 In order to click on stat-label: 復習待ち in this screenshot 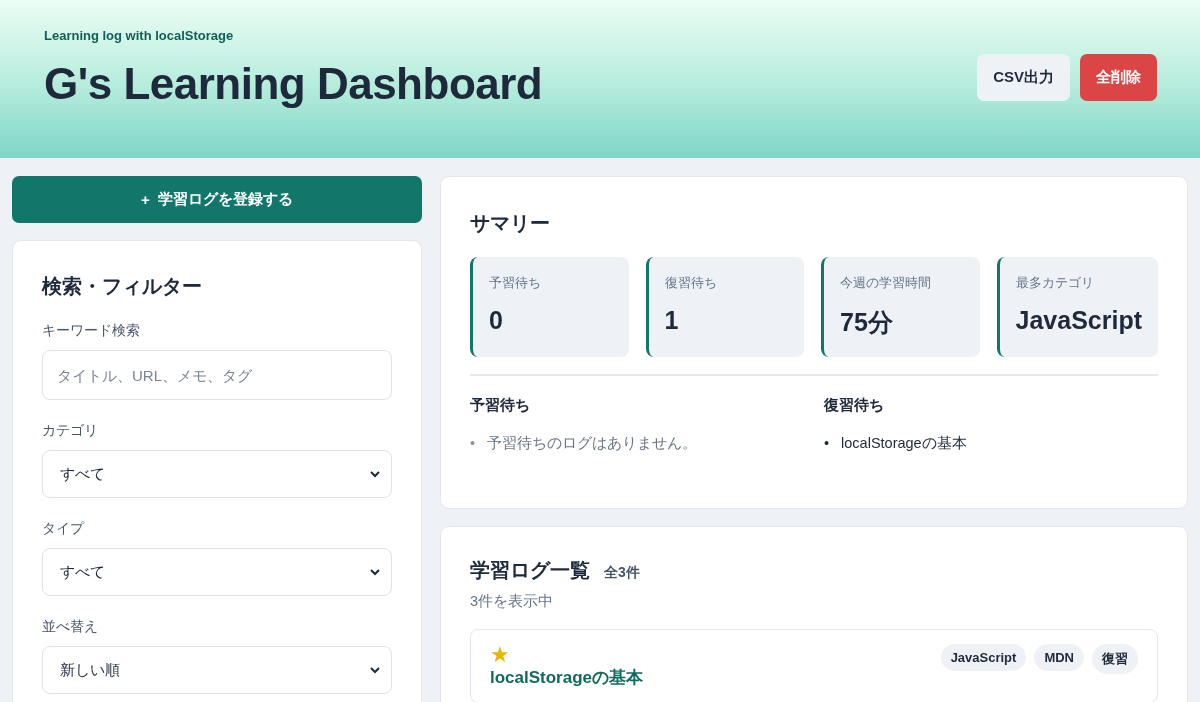, I will do `click(691, 283)`.